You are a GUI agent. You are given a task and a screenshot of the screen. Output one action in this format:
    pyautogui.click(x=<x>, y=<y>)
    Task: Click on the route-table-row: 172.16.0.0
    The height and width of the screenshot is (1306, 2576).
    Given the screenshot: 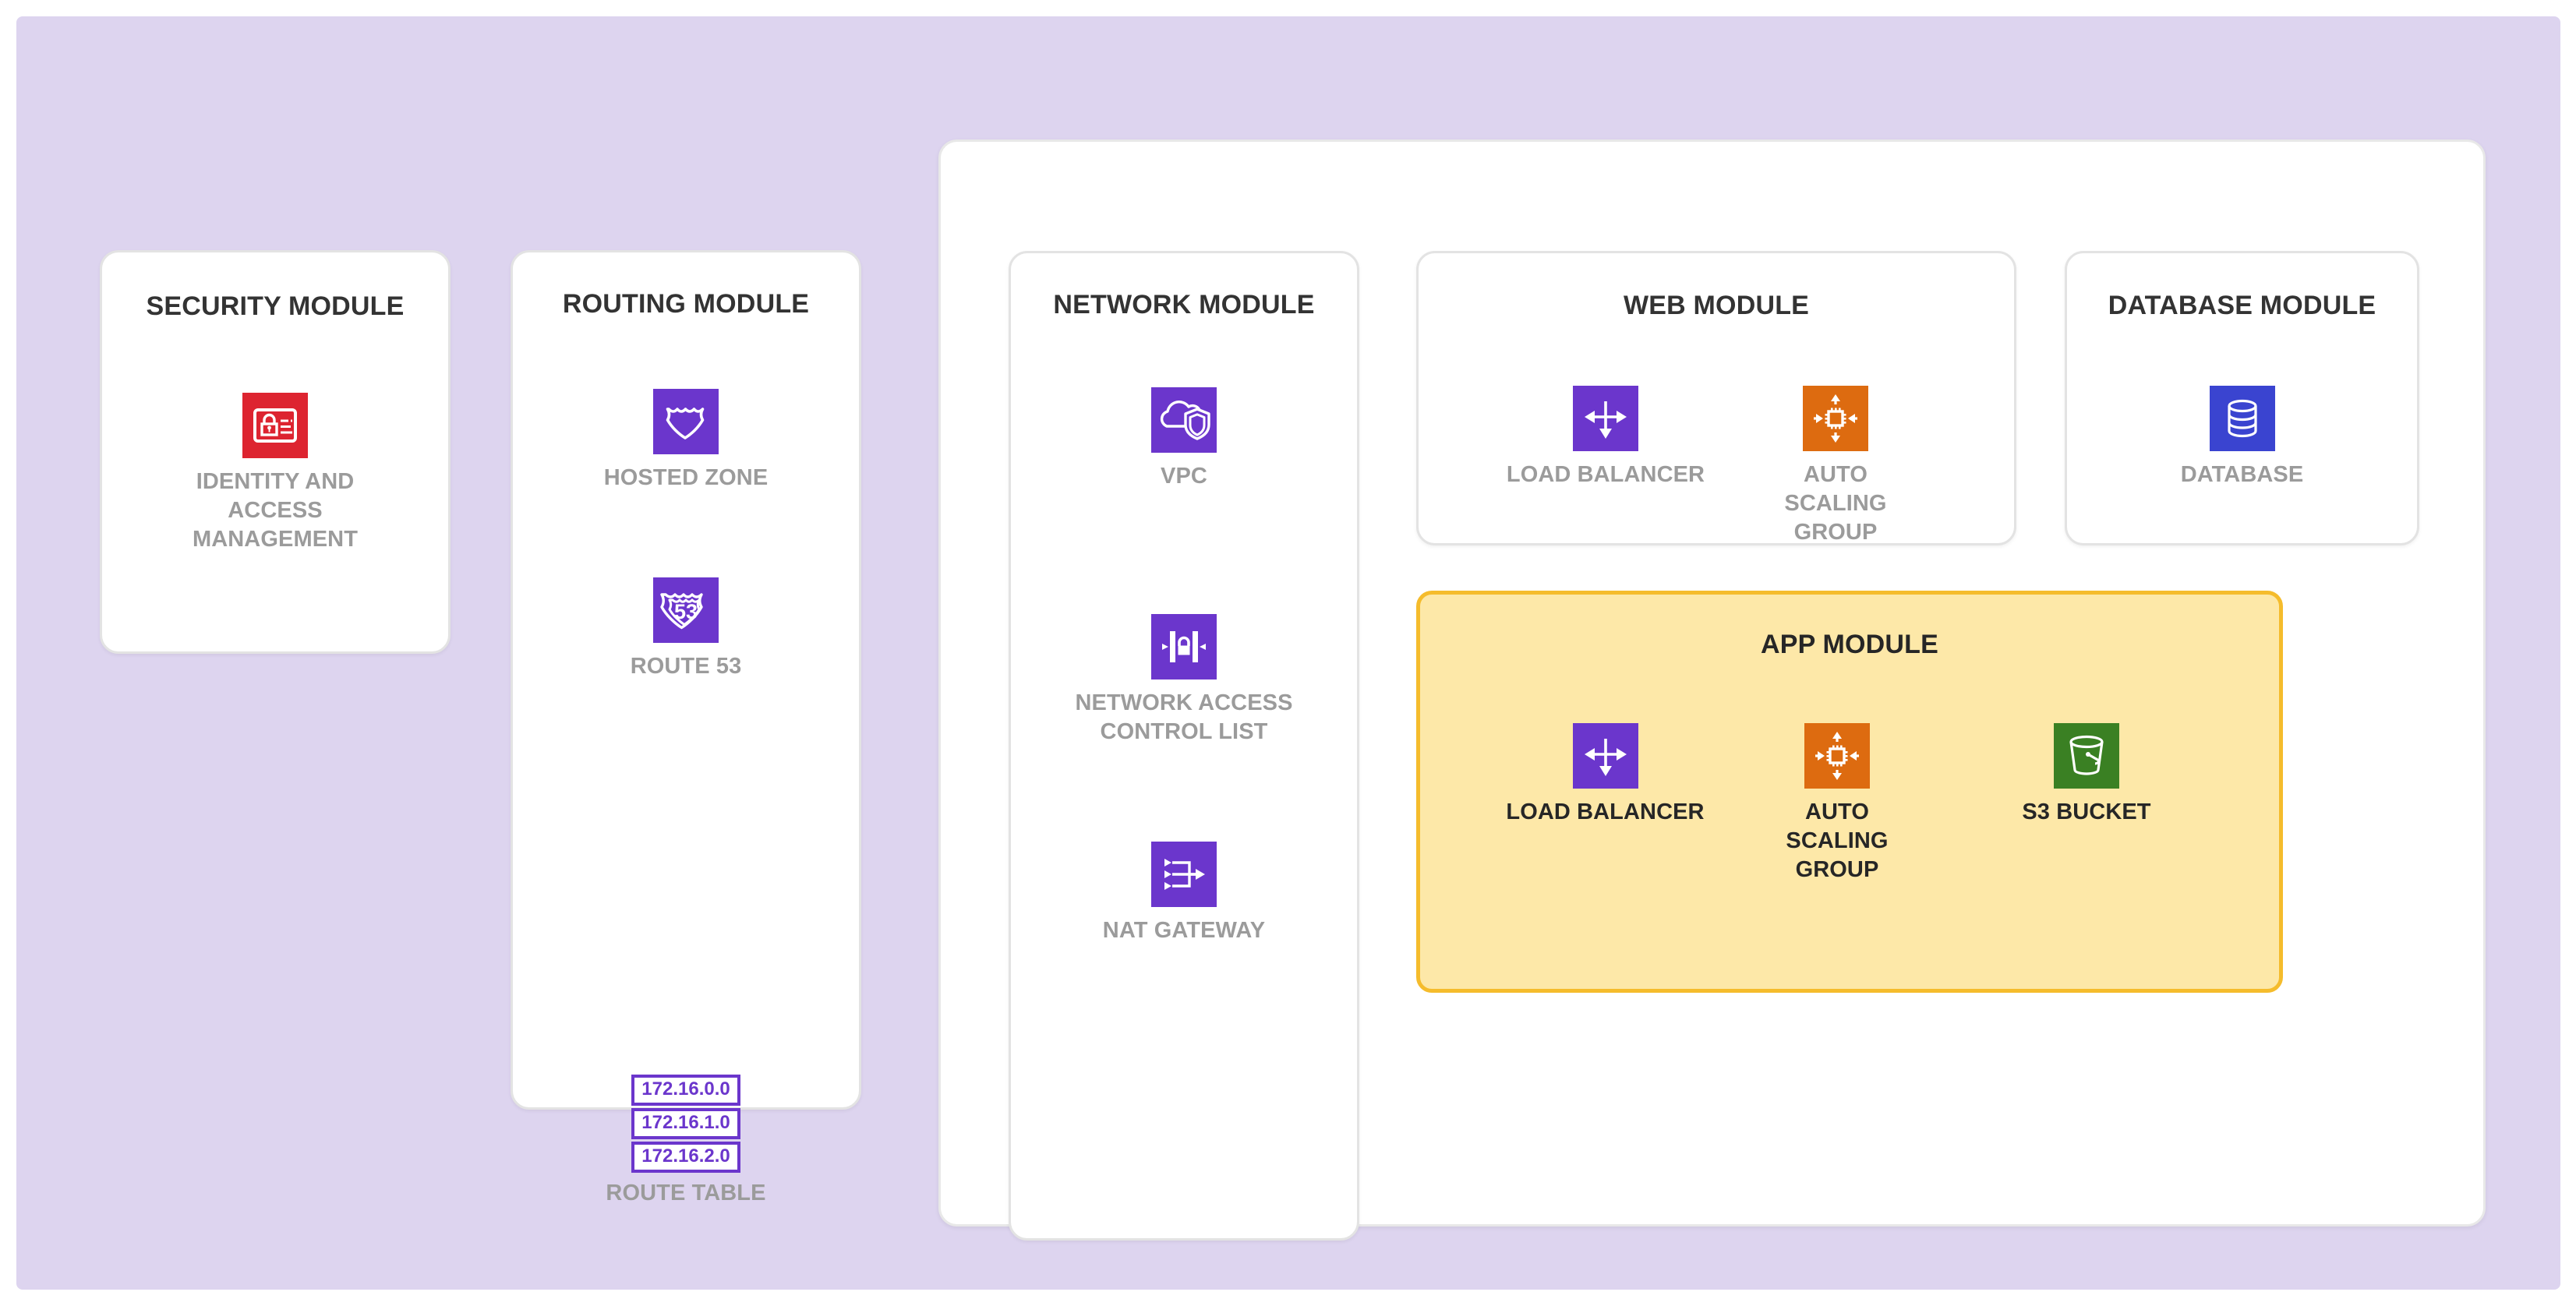 What is the action you would take?
    pyautogui.click(x=685, y=1090)
    